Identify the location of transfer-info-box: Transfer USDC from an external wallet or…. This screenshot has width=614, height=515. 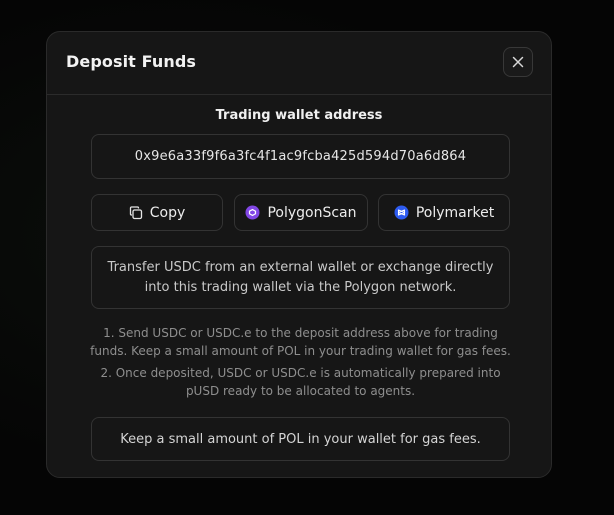
(300, 277).